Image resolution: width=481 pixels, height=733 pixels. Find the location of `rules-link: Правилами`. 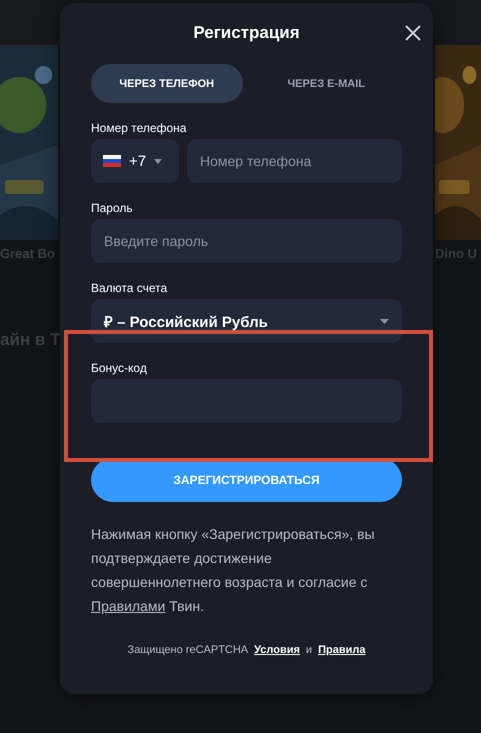

rules-link: Правилами is located at coordinates (128, 606).